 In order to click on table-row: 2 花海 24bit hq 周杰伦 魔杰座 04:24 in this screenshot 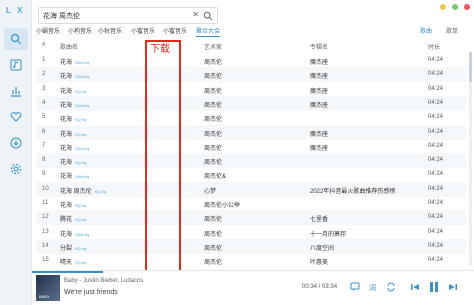, I will do `click(251, 75)`.